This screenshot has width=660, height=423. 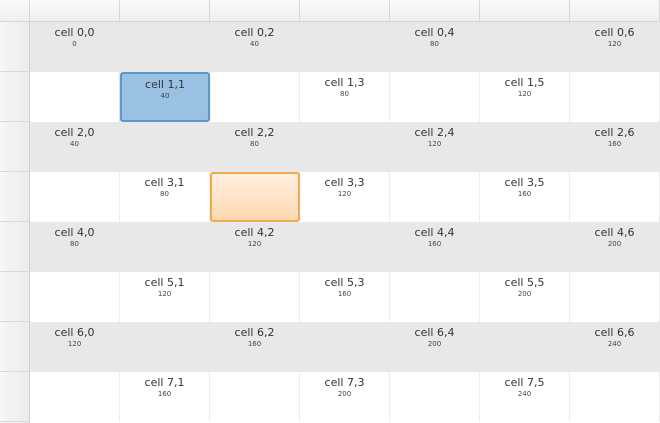 I want to click on grid-cell-2-0: cell 2,0 40, so click(x=75, y=147).